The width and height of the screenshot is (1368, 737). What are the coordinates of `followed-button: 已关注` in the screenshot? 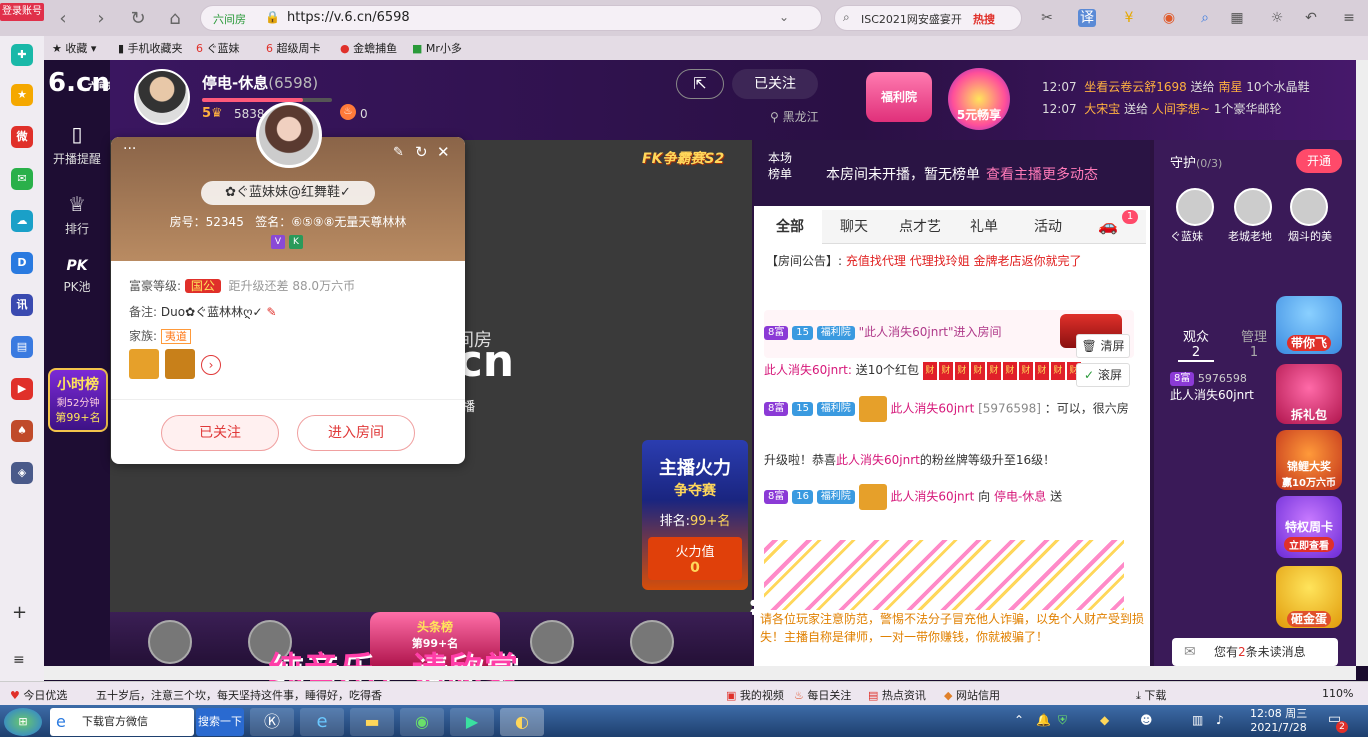 It's located at (220, 433).